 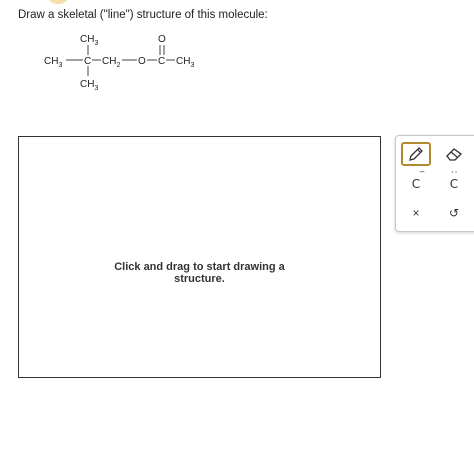 What do you see at coordinates (87, 61) in the screenshot?
I see `central-carbon-label: C` at bounding box center [87, 61].